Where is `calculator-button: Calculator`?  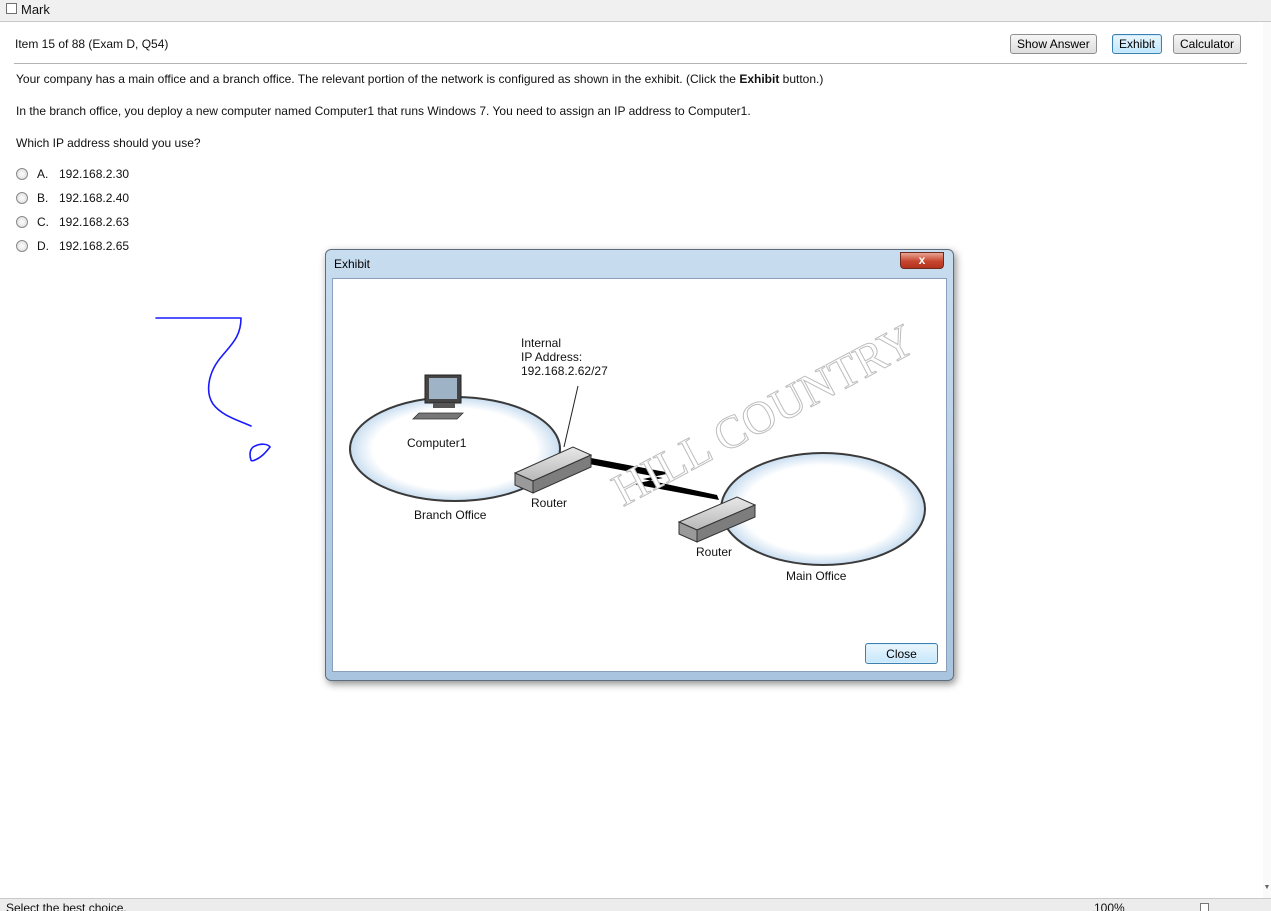 calculator-button: Calculator is located at coordinates (1207, 44).